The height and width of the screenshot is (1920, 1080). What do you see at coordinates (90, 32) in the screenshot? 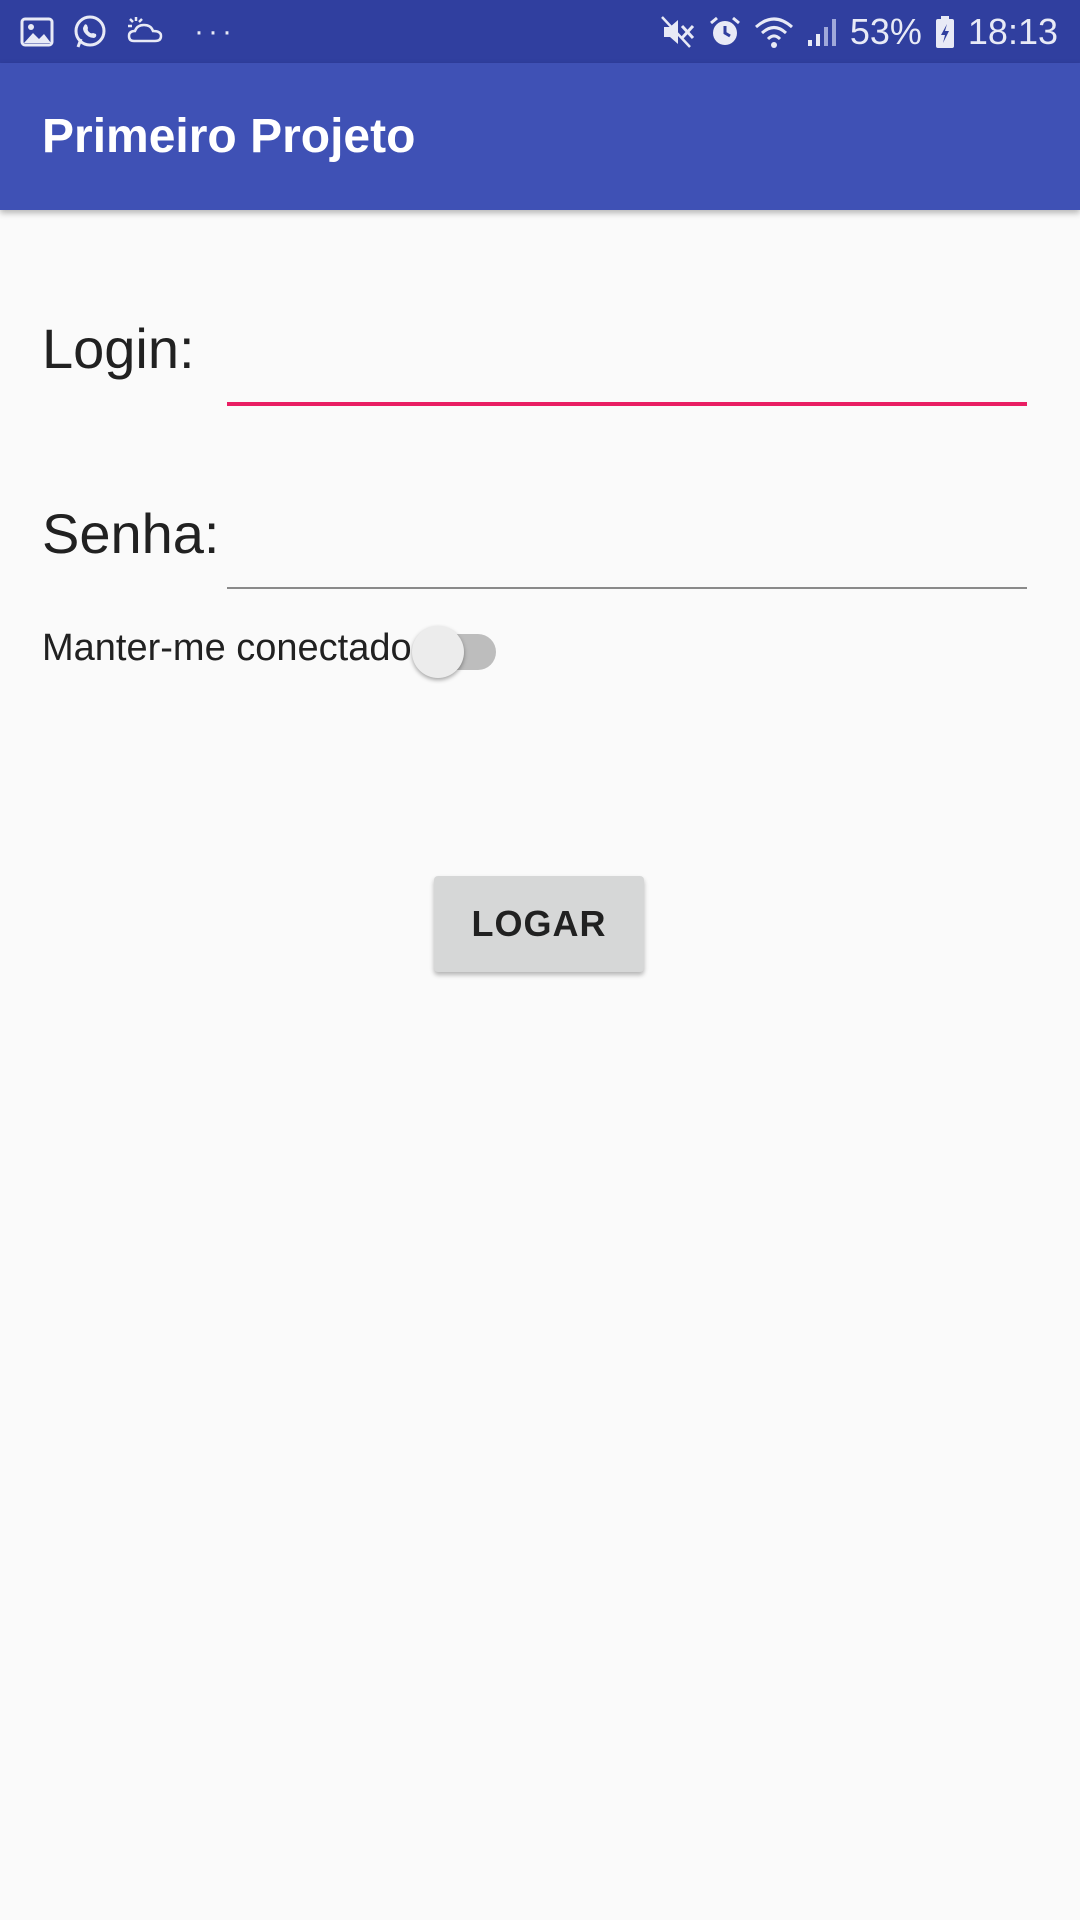
I see `whatsapp-icon` at bounding box center [90, 32].